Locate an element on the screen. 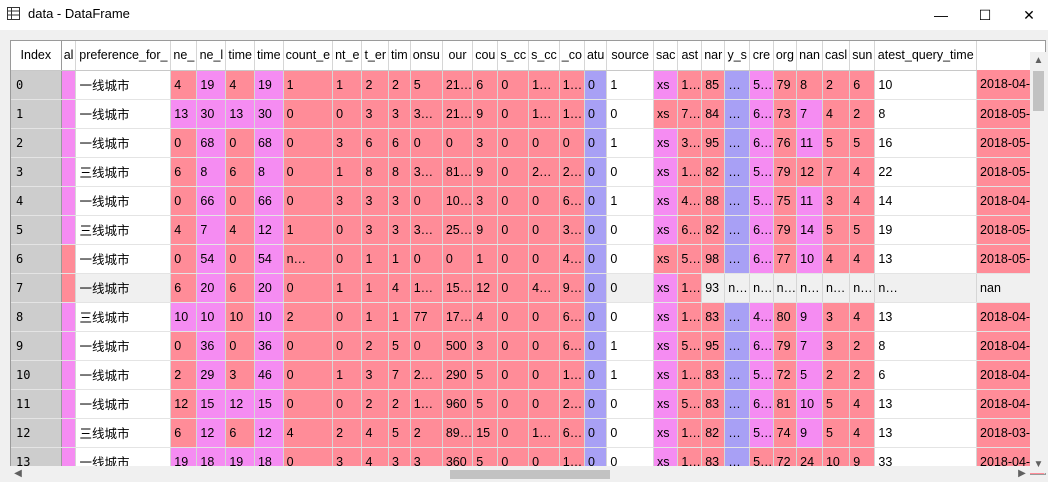  table-cell: 13 is located at coordinates (926, 317).